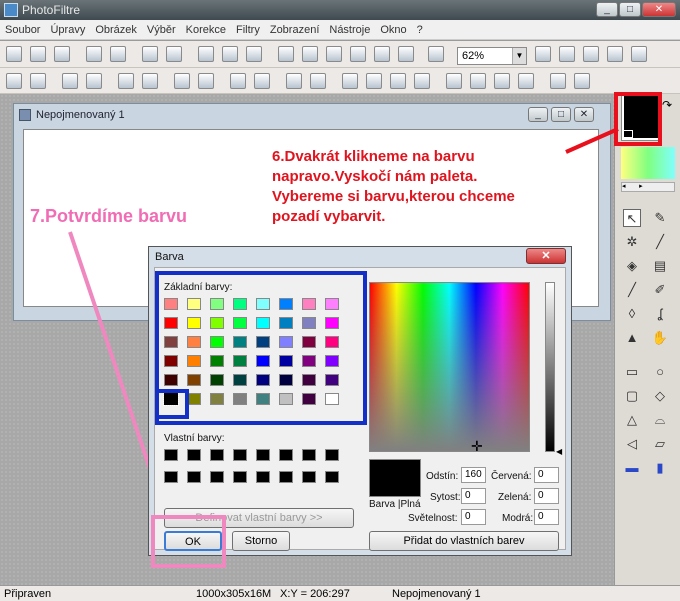  Describe the element at coordinates (660, 266) in the screenshot. I see `spray-icon: ▤` at that location.